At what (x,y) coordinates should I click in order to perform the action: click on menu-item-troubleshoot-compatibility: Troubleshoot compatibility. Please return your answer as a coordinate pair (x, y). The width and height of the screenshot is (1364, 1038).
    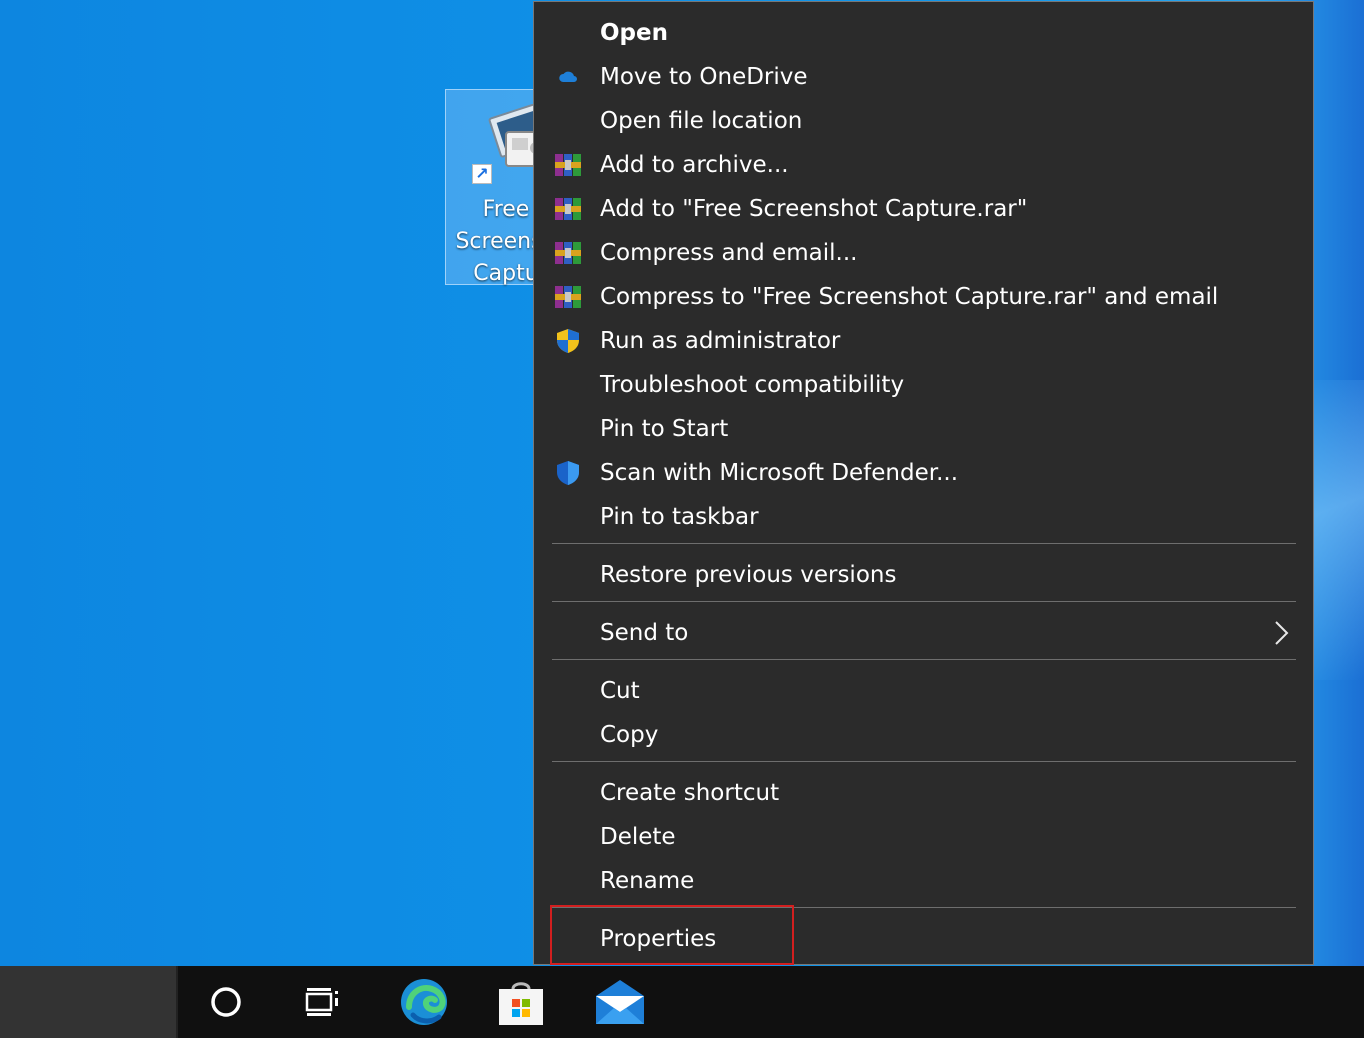
    Looking at the image, I should click on (923, 385).